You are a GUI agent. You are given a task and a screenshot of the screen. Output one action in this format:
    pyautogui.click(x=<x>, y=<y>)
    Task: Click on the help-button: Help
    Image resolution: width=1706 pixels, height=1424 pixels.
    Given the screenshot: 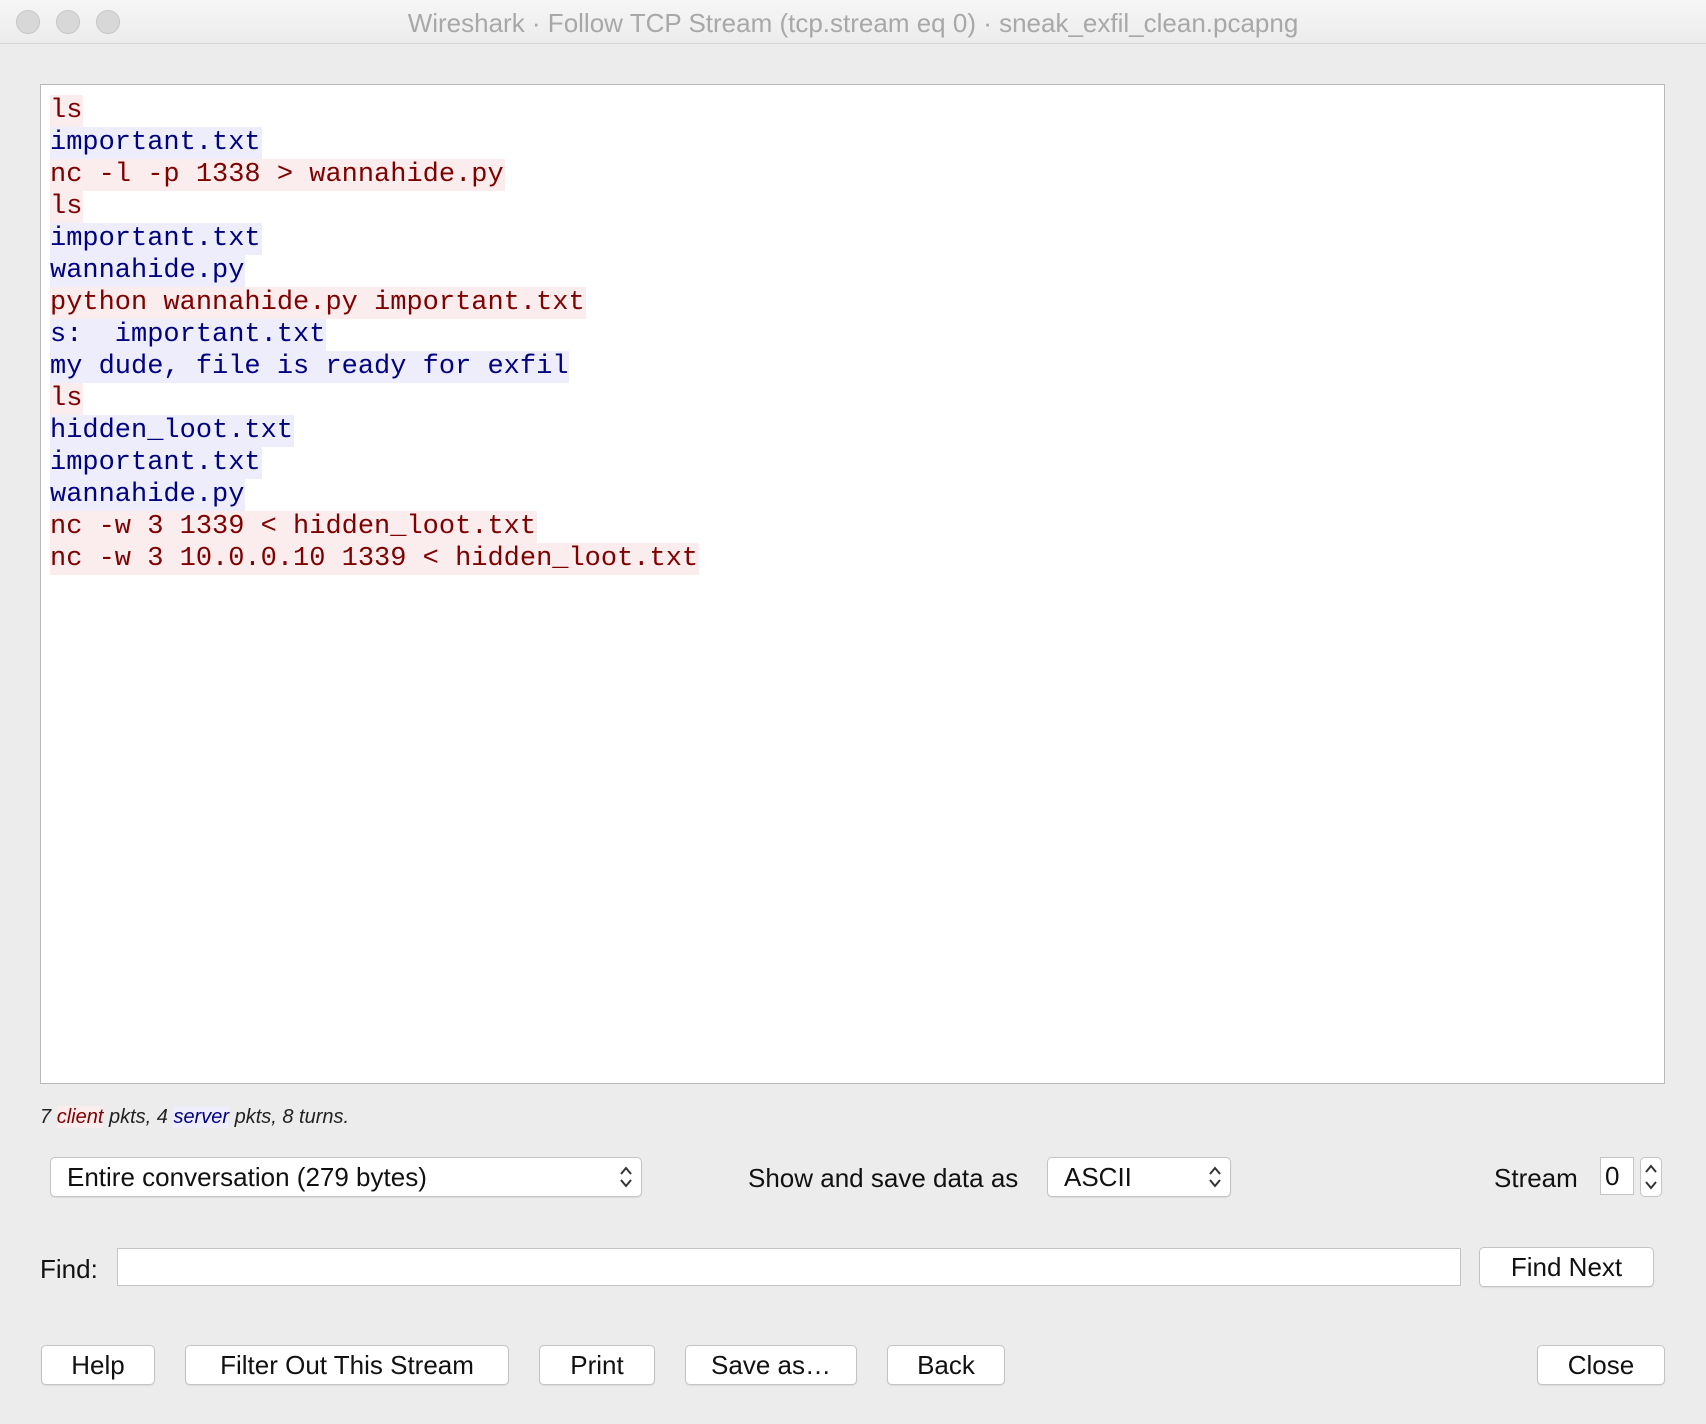 What is the action you would take?
    pyautogui.click(x=98, y=1365)
    